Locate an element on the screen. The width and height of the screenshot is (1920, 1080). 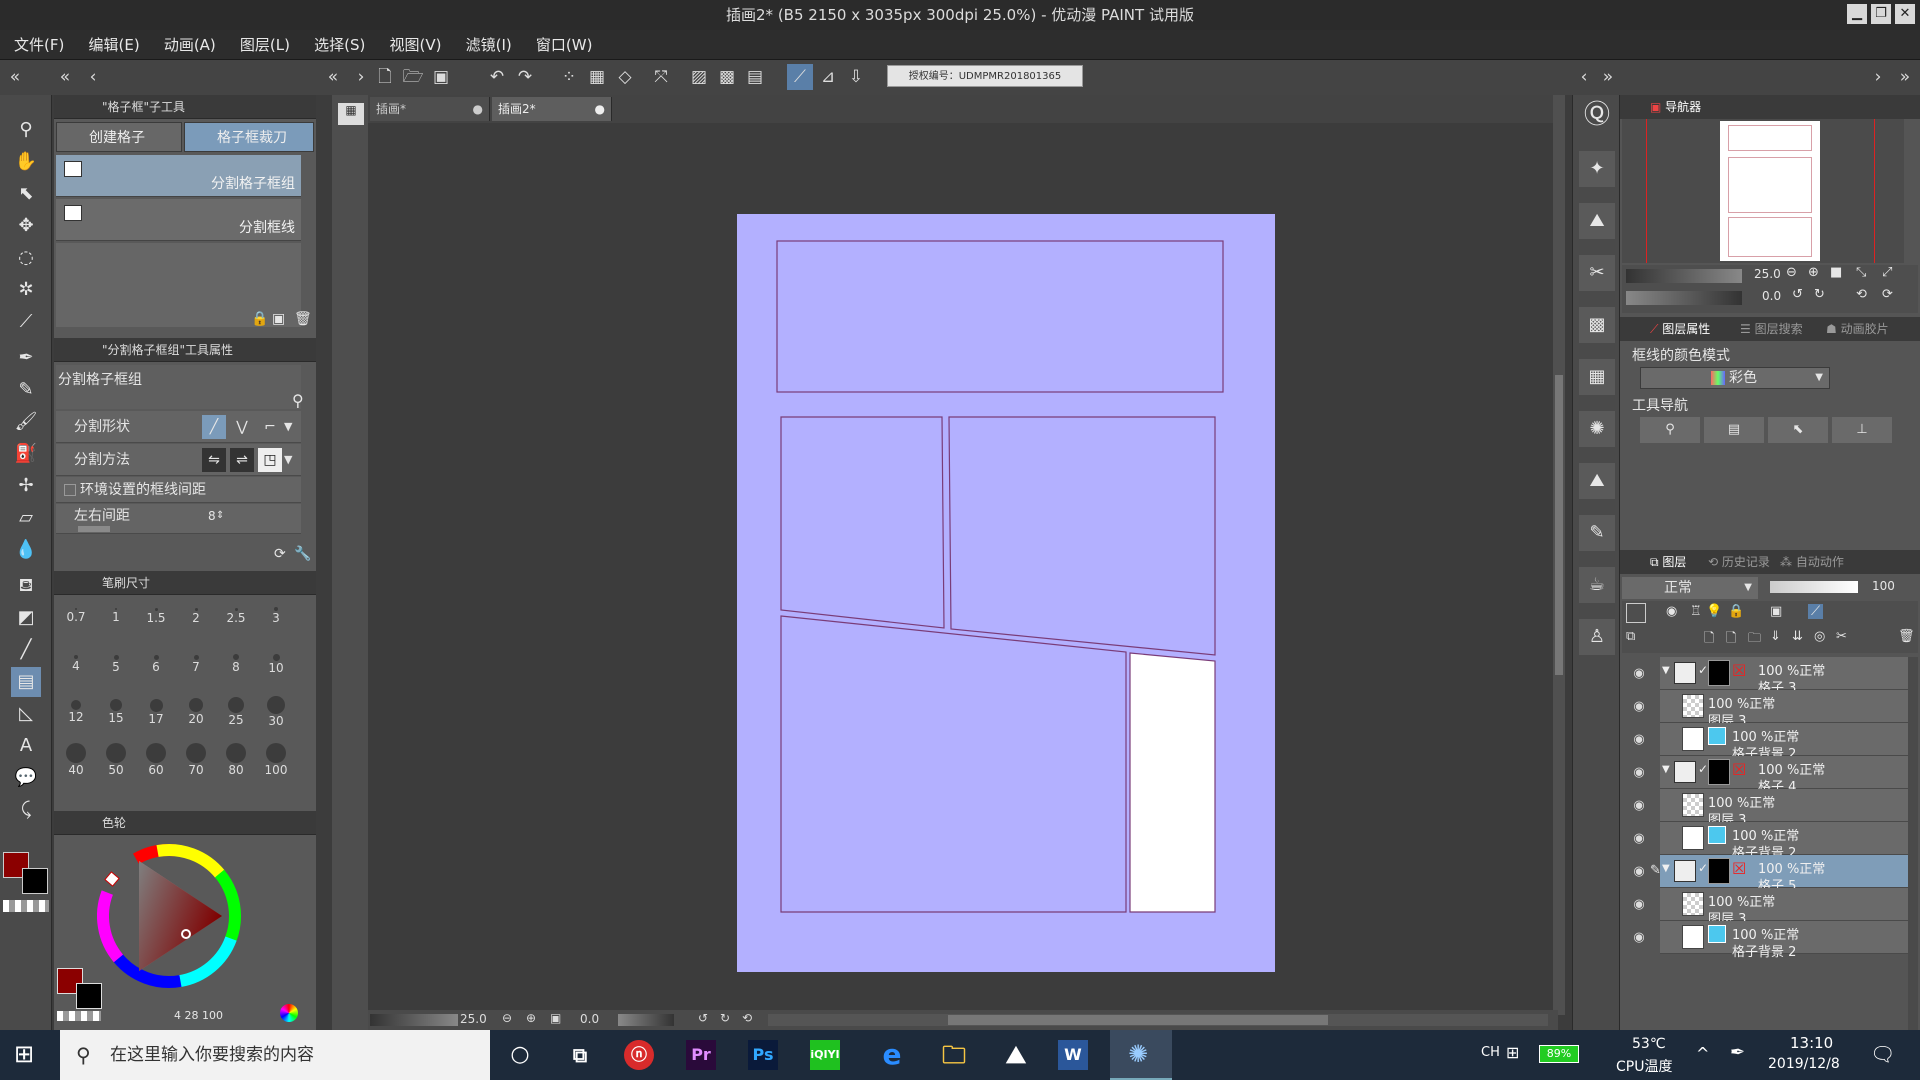
reference-icon: 💡 is located at coordinates (1714, 611).